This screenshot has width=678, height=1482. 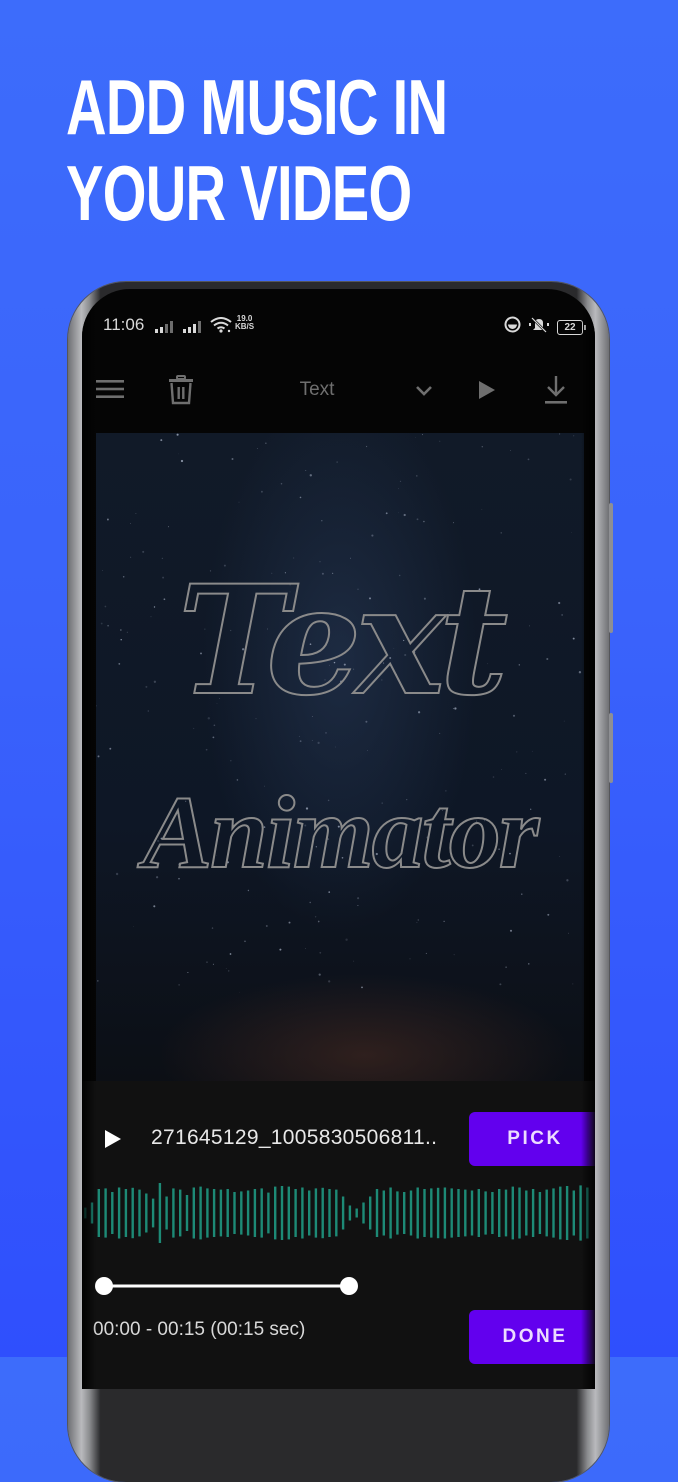 What do you see at coordinates (424, 392) in the screenshot?
I see `chevron-down-icon` at bounding box center [424, 392].